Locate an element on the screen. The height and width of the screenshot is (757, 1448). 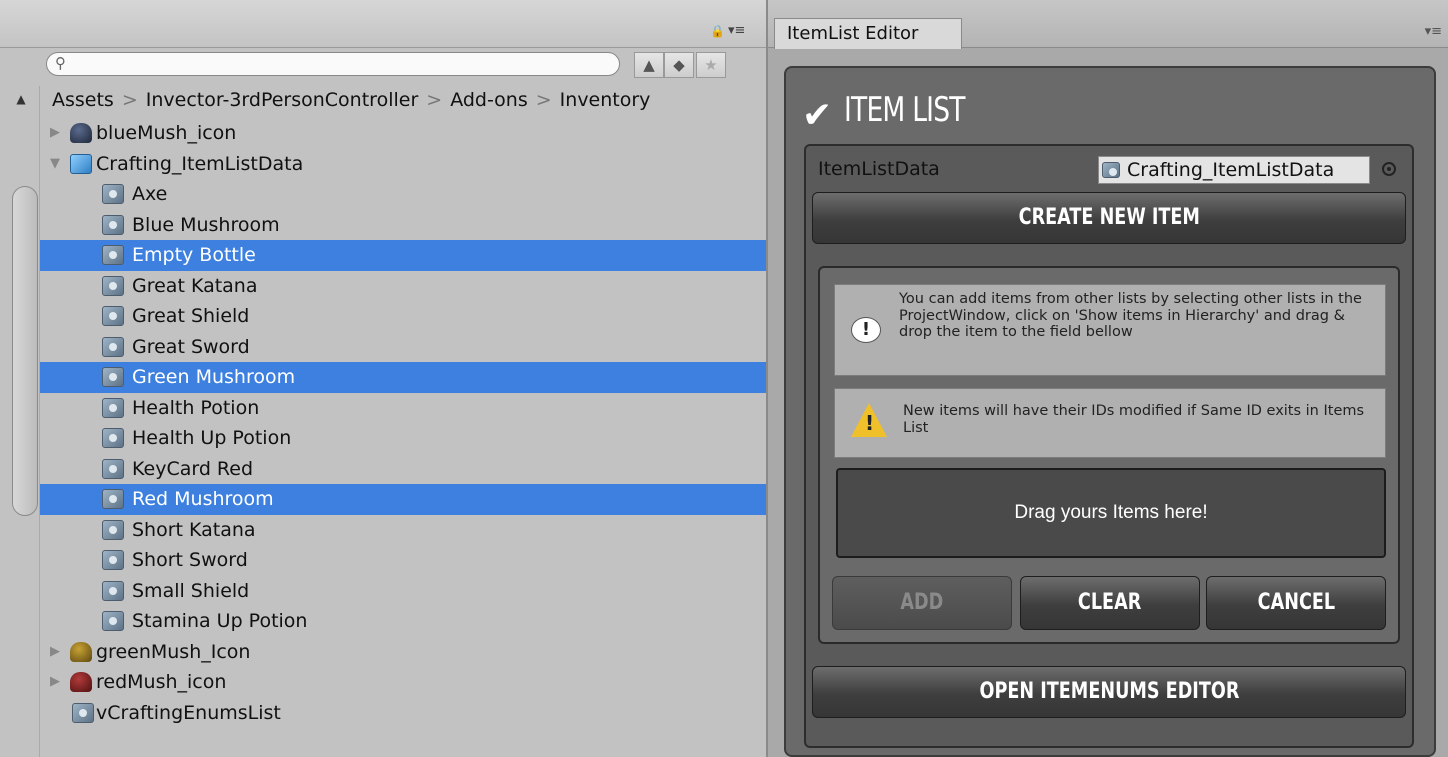
tree-row-label: Blue Mushroom is located at coordinates (206, 224).